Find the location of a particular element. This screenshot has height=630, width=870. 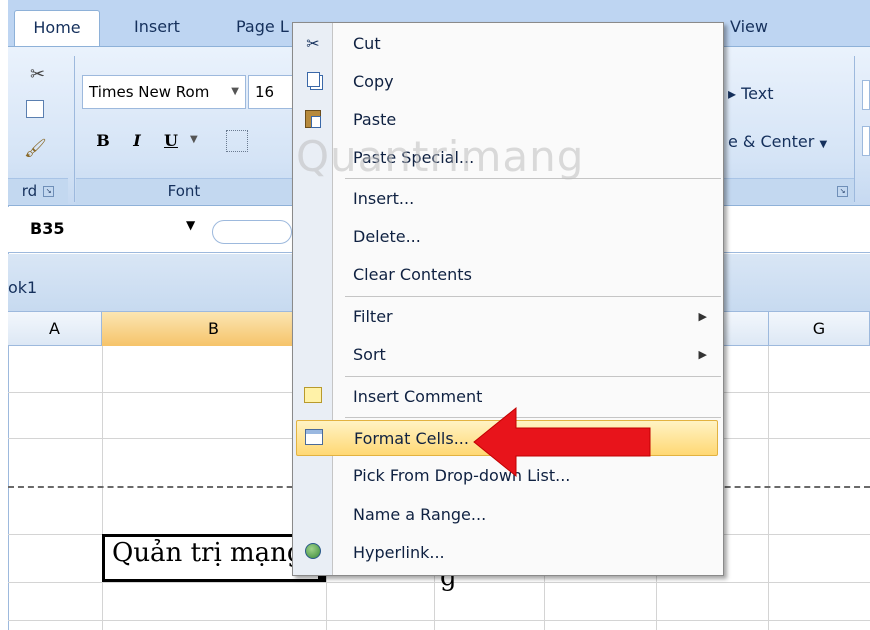

font-group-label: Font is located at coordinates (184, 191).